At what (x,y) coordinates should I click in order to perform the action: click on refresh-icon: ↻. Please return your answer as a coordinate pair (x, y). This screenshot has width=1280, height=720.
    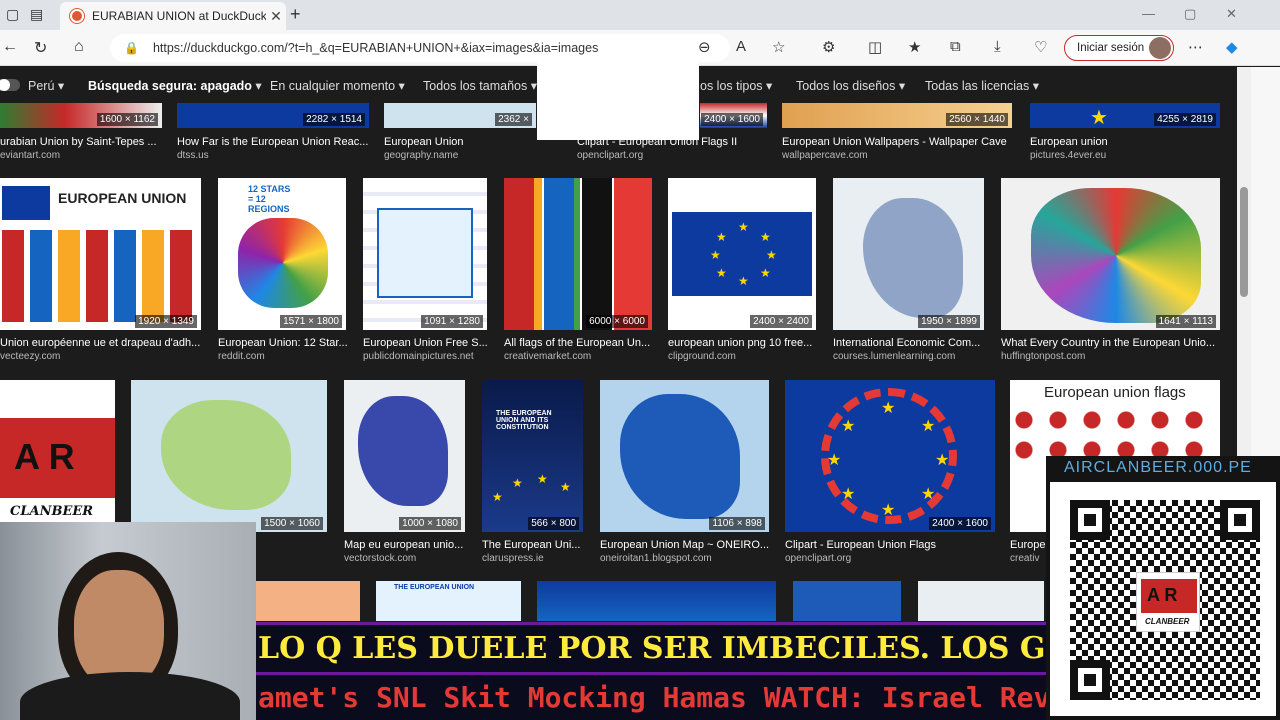
    Looking at the image, I should click on (40, 48).